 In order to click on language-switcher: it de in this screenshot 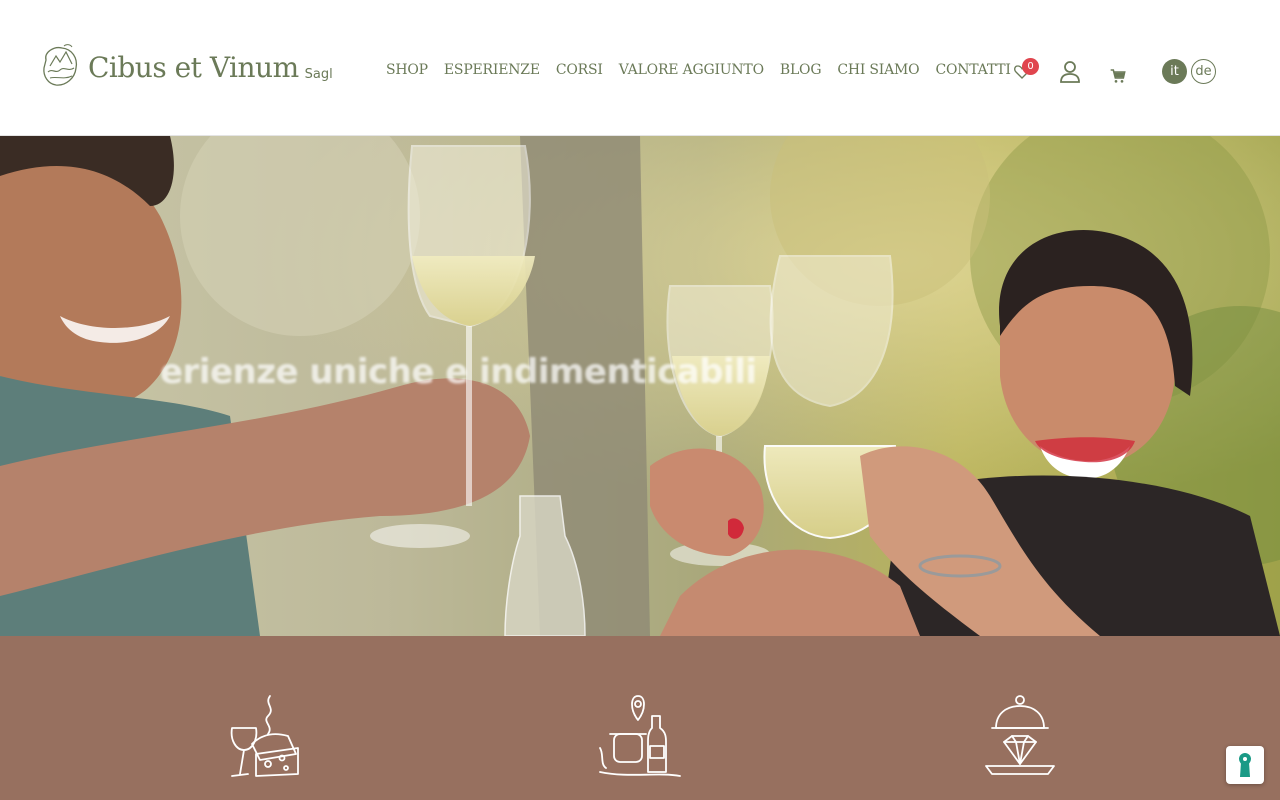, I will do `click(1189, 71)`.